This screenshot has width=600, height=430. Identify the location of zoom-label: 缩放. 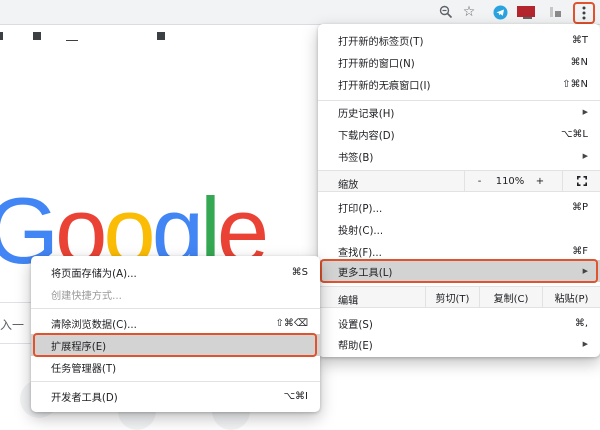
(348, 185).